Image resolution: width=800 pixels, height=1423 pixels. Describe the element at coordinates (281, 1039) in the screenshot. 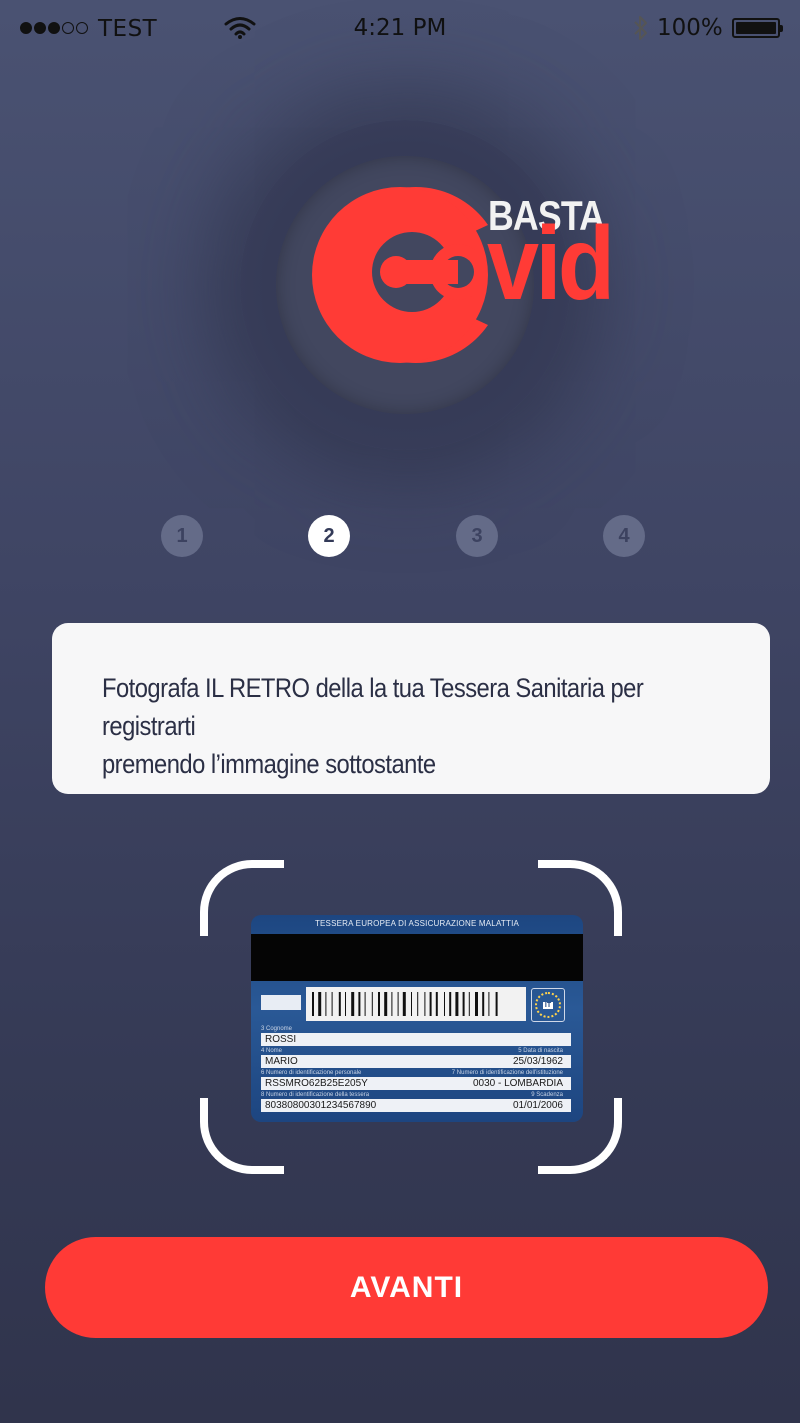

I see `surname-value: ROSSI` at that location.